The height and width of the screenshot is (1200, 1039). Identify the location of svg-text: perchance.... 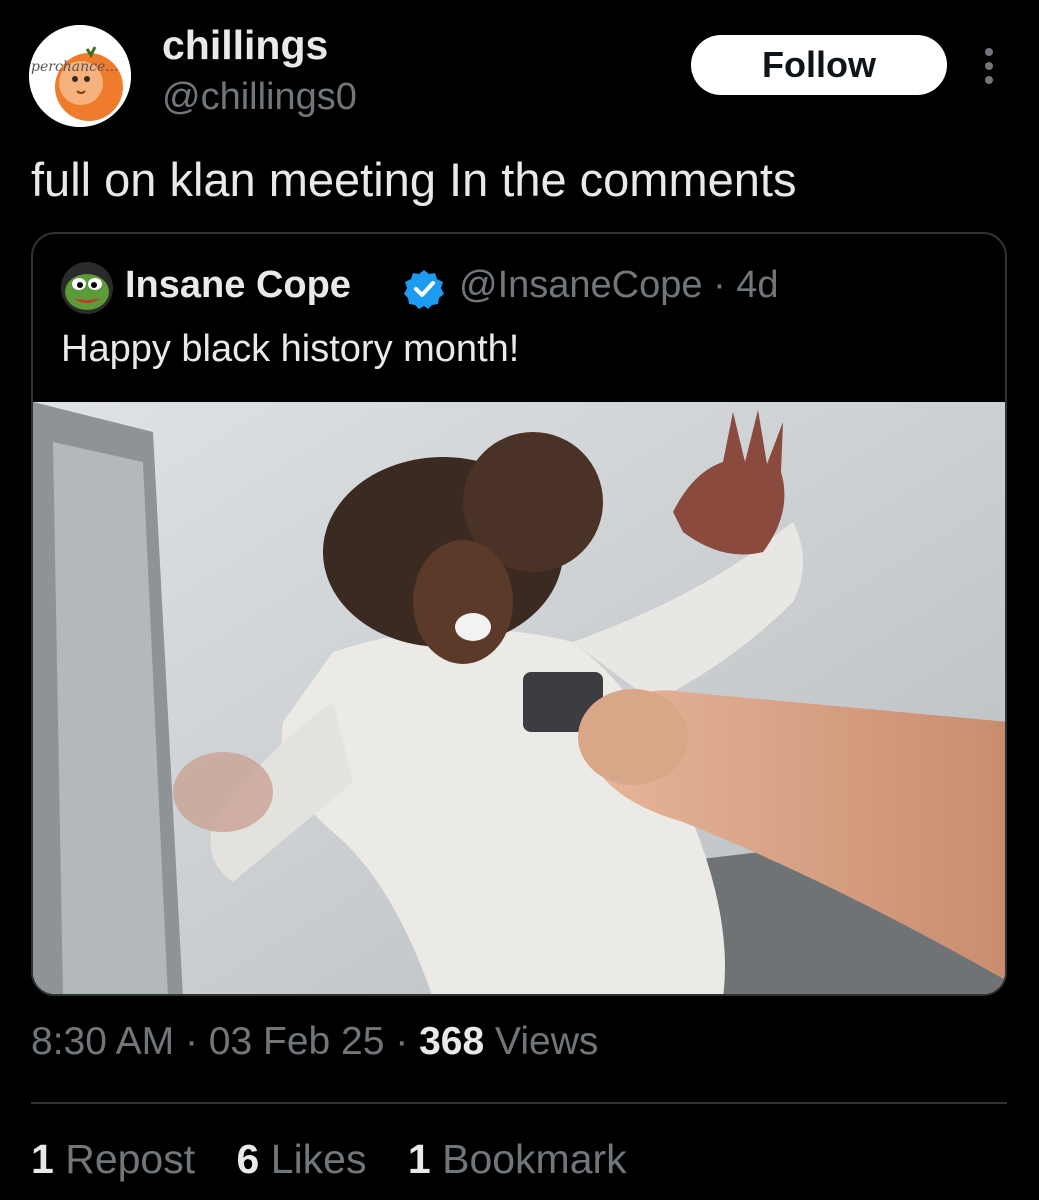
(75, 67).